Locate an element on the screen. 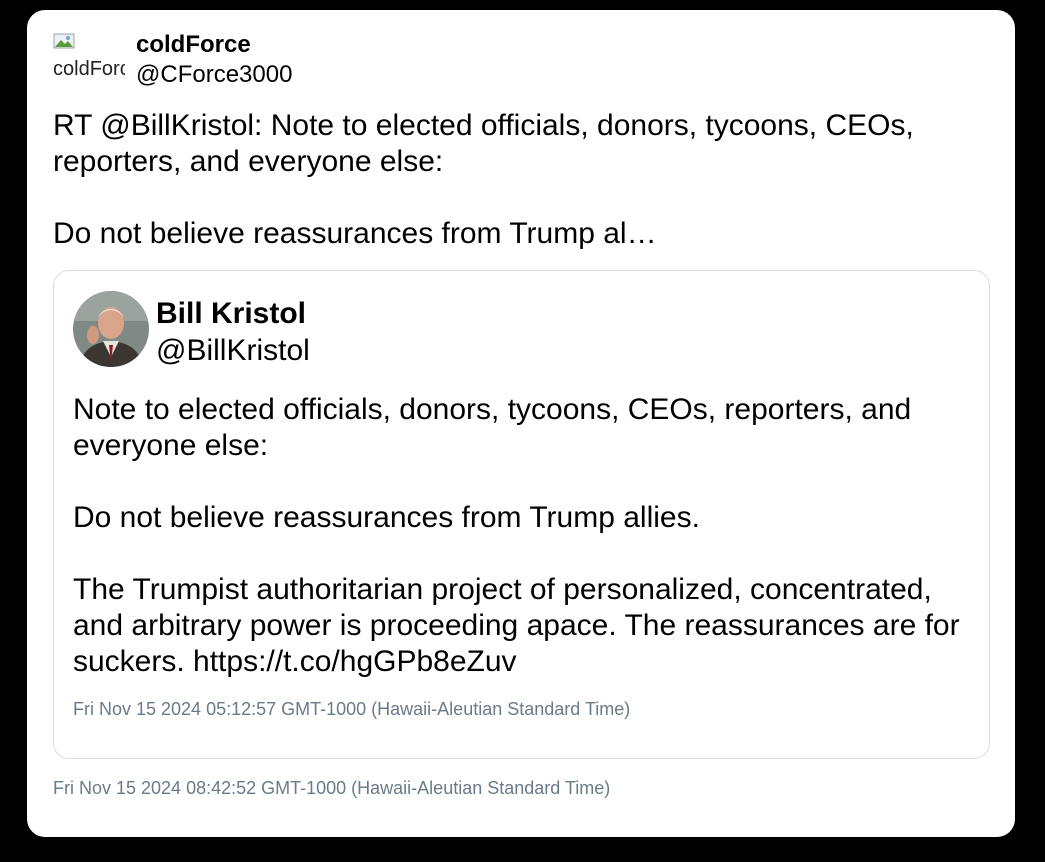 The height and width of the screenshot is (862, 1045). retweeter-avatar: coldForce is located at coordinates (89, 57).